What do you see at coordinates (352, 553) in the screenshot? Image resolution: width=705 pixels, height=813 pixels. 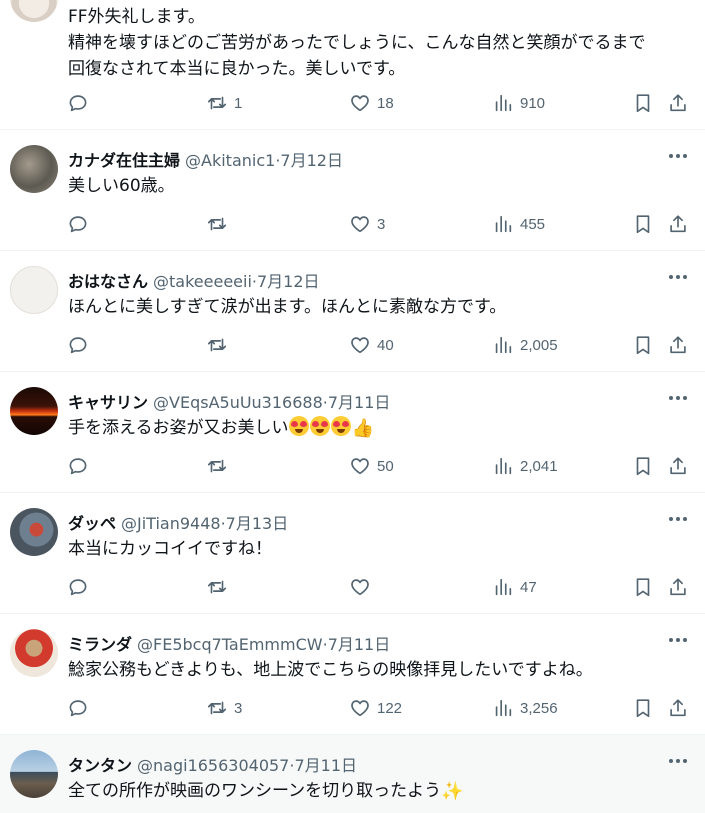 I see `tweet: ダッペ @JiTian9448 · 7月13日 本当にカッコイイですね！ 47` at bounding box center [352, 553].